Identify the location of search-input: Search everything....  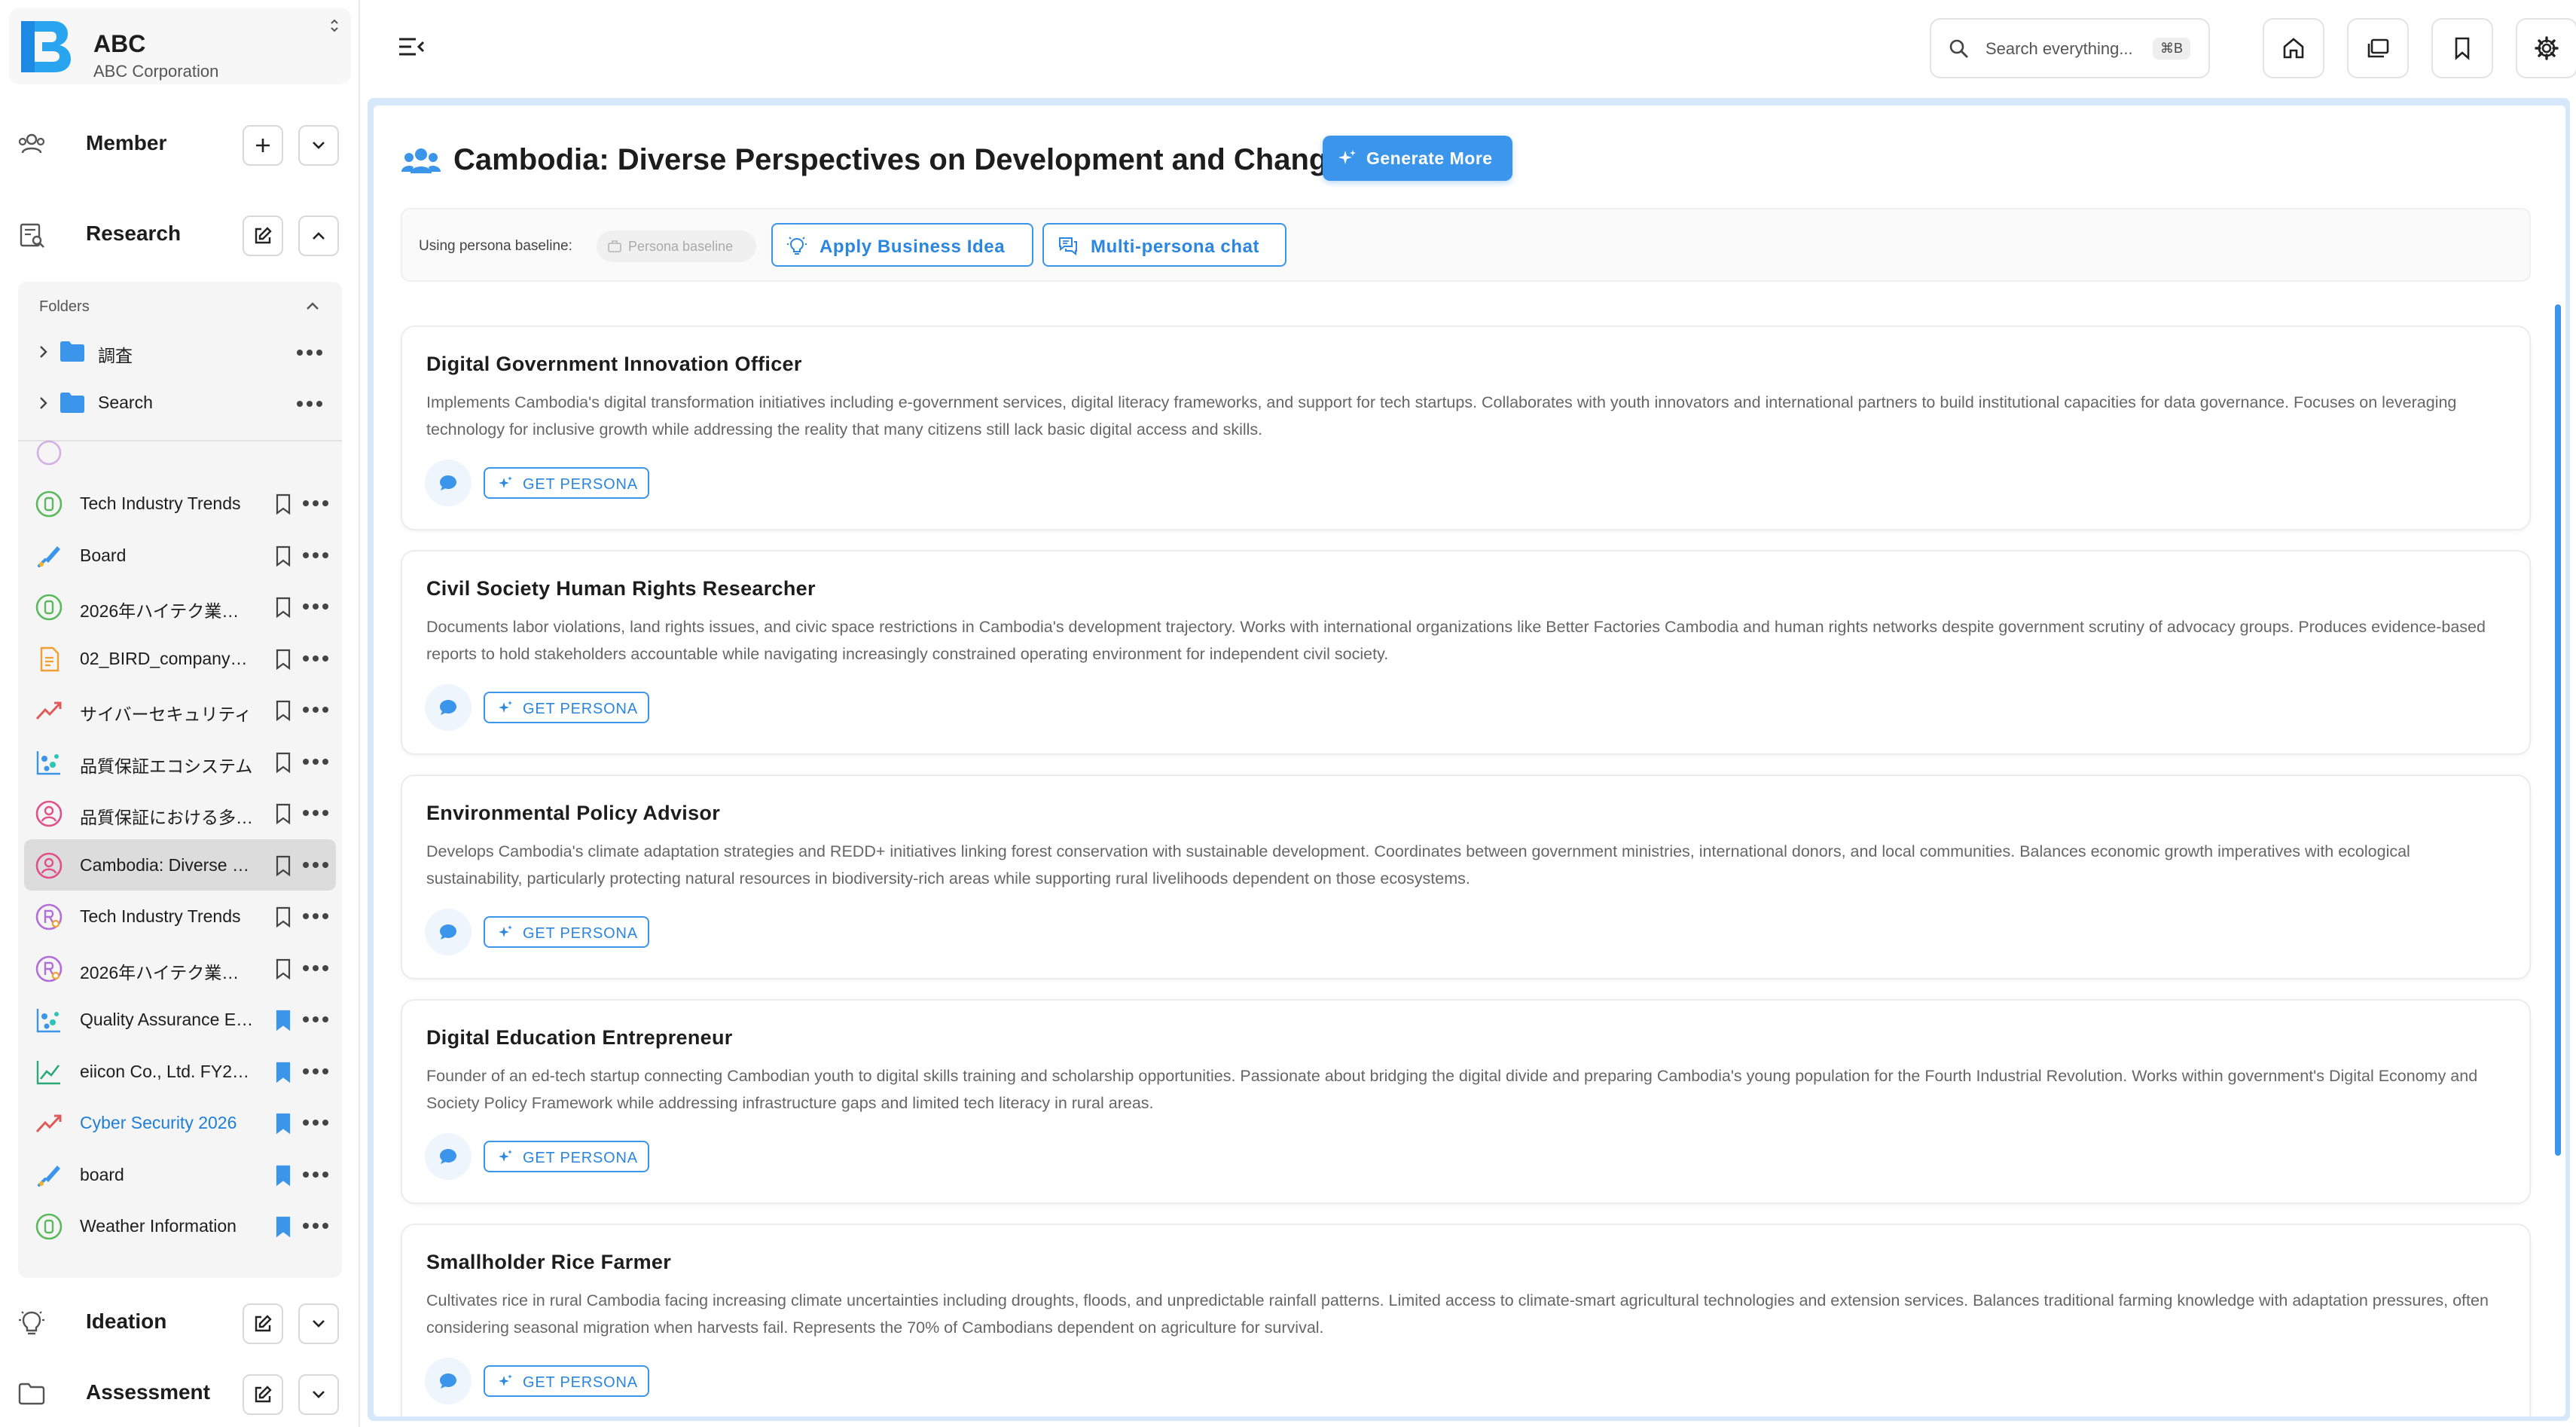
(2059, 49).